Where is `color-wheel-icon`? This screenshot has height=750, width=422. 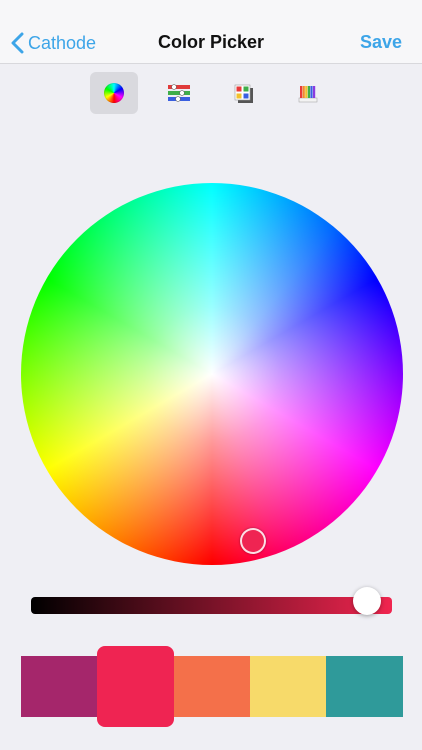
color-wheel-icon is located at coordinates (114, 93).